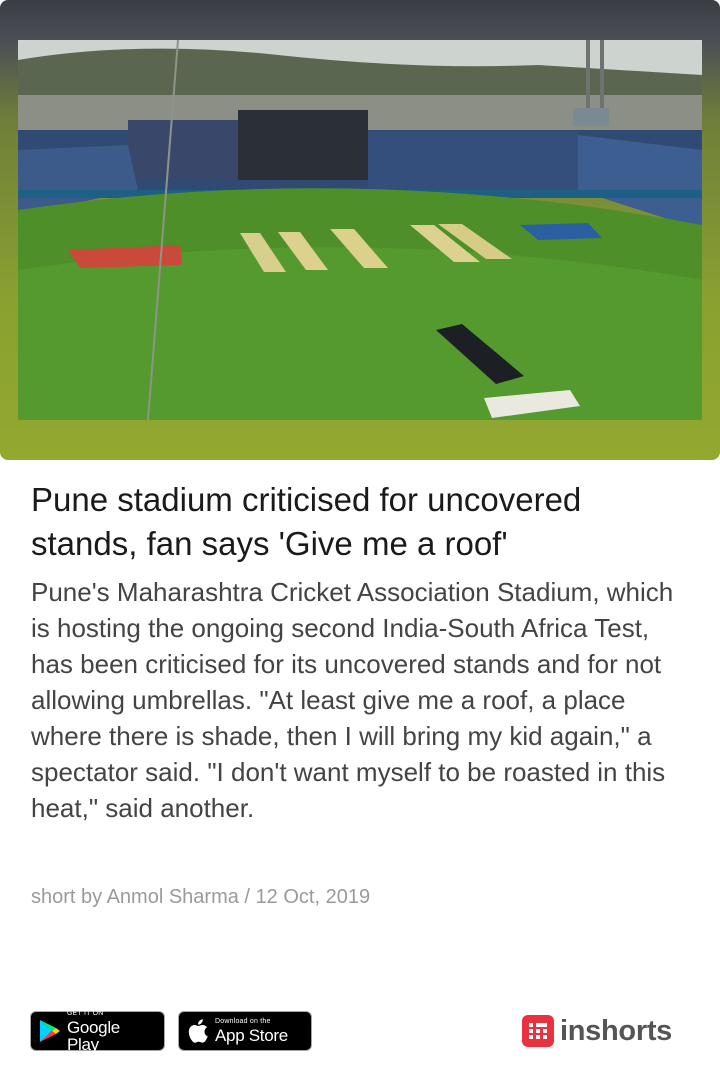 This screenshot has width=720, height=1080. I want to click on app-store-badge: Download on the App Store, so click(245, 1031).